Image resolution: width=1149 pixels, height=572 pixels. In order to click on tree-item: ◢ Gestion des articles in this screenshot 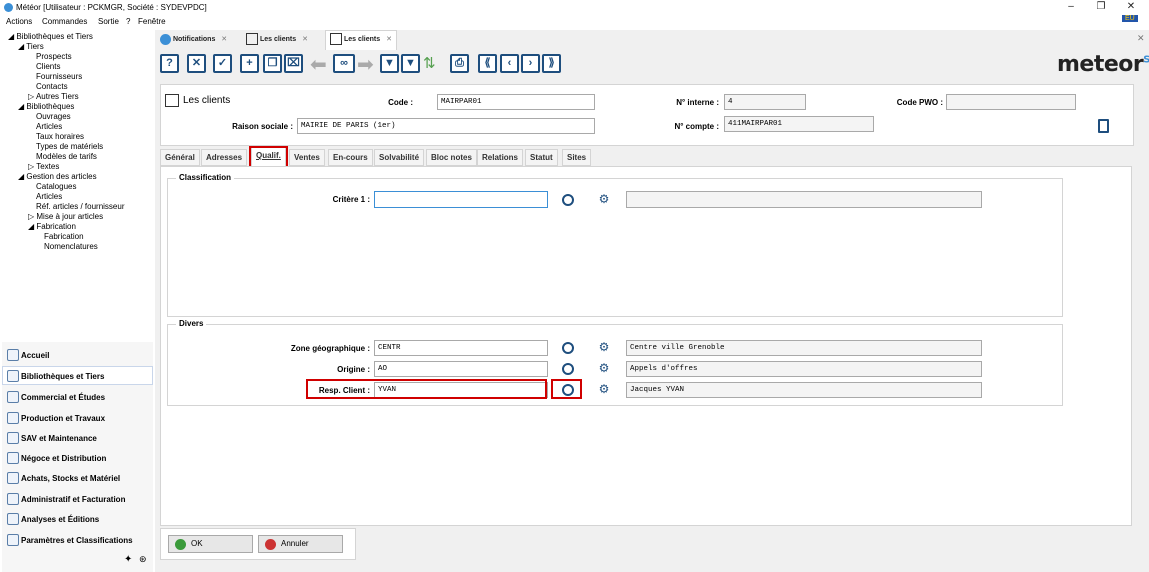, I will do `click(57, 177)`.